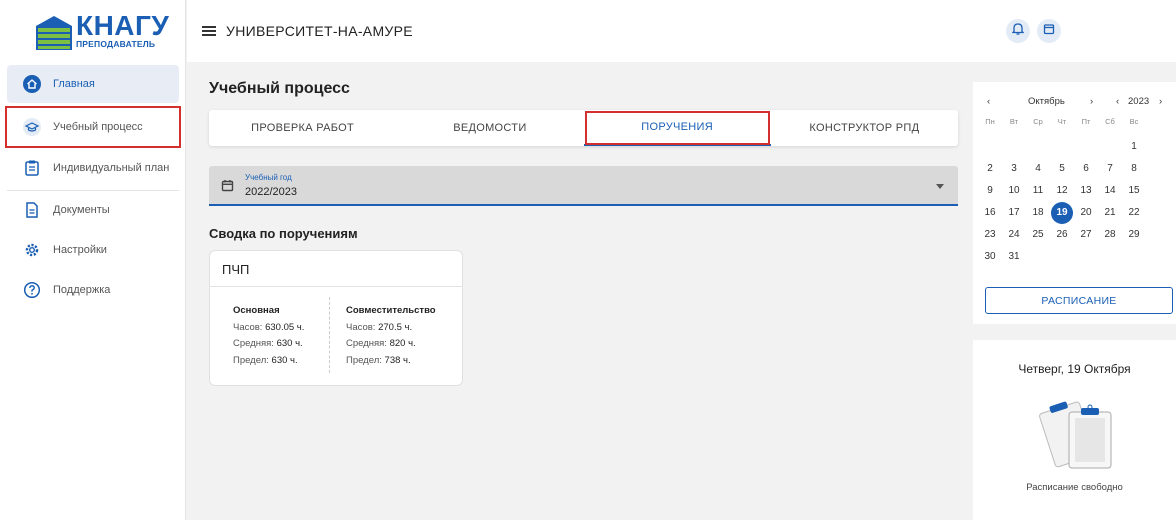 The width and height of the screenshot is (1176, 520). Describe the element at coordinates (1062, 121) in the screenshot. I see `weekday-label: Чт` at that location.